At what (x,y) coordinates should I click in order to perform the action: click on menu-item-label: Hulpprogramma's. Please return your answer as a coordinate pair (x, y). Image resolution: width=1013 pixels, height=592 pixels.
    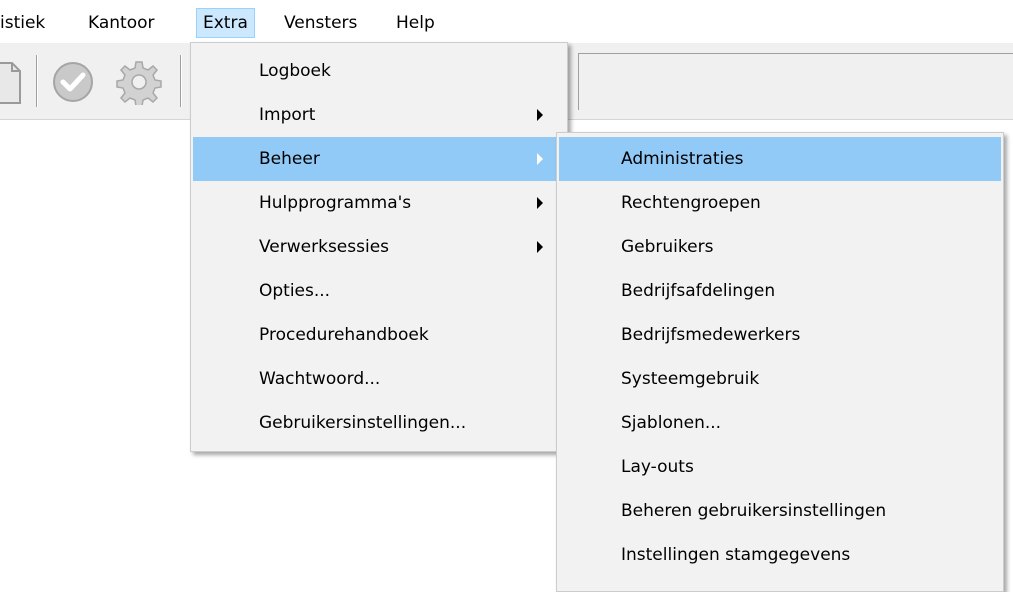
    Looking at the image, I should click on (335, 203).